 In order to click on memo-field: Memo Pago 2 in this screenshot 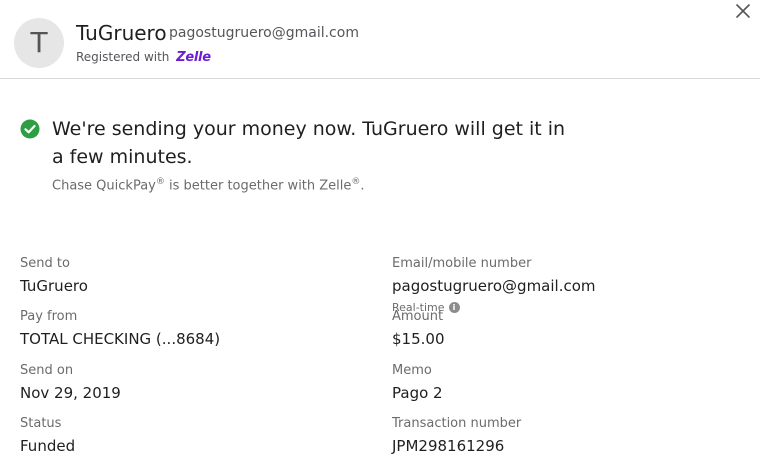, I will do `click(417, 383)`.